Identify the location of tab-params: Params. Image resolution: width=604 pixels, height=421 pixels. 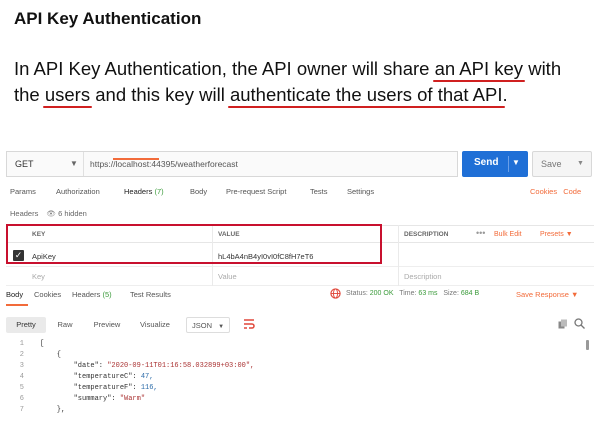
(23, 191).